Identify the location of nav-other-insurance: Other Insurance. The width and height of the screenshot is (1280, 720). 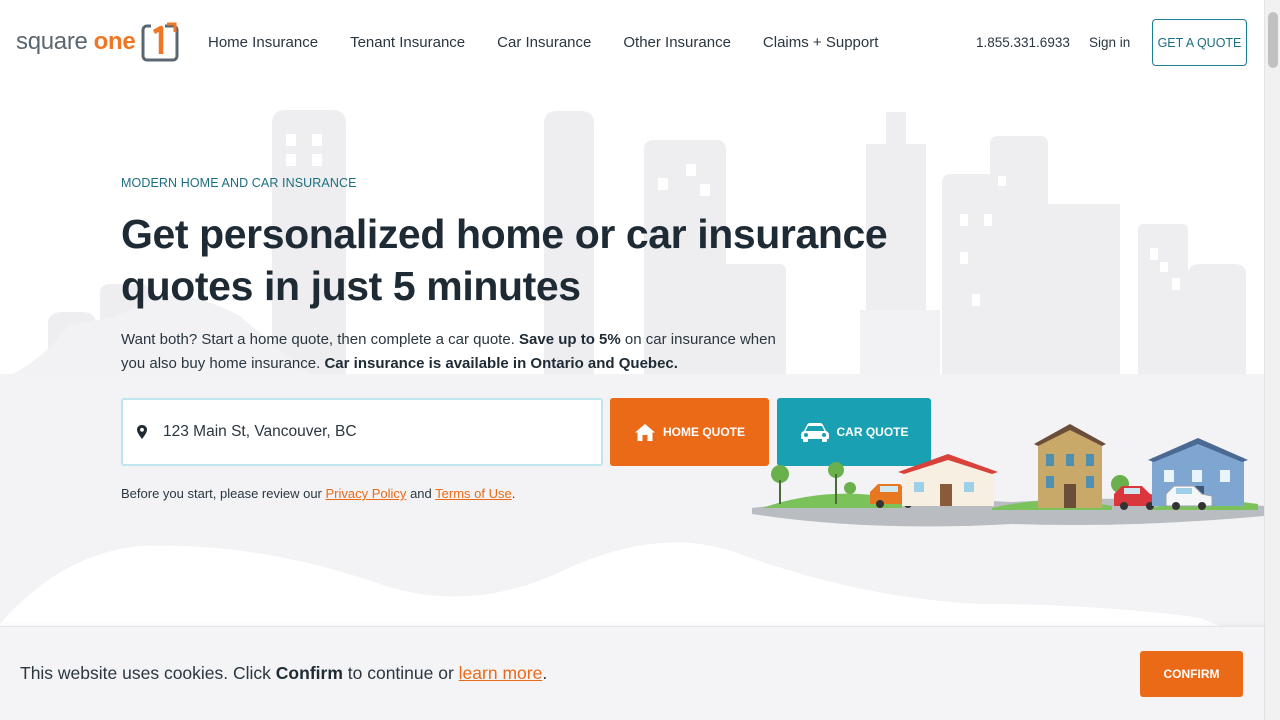
(677, 42).